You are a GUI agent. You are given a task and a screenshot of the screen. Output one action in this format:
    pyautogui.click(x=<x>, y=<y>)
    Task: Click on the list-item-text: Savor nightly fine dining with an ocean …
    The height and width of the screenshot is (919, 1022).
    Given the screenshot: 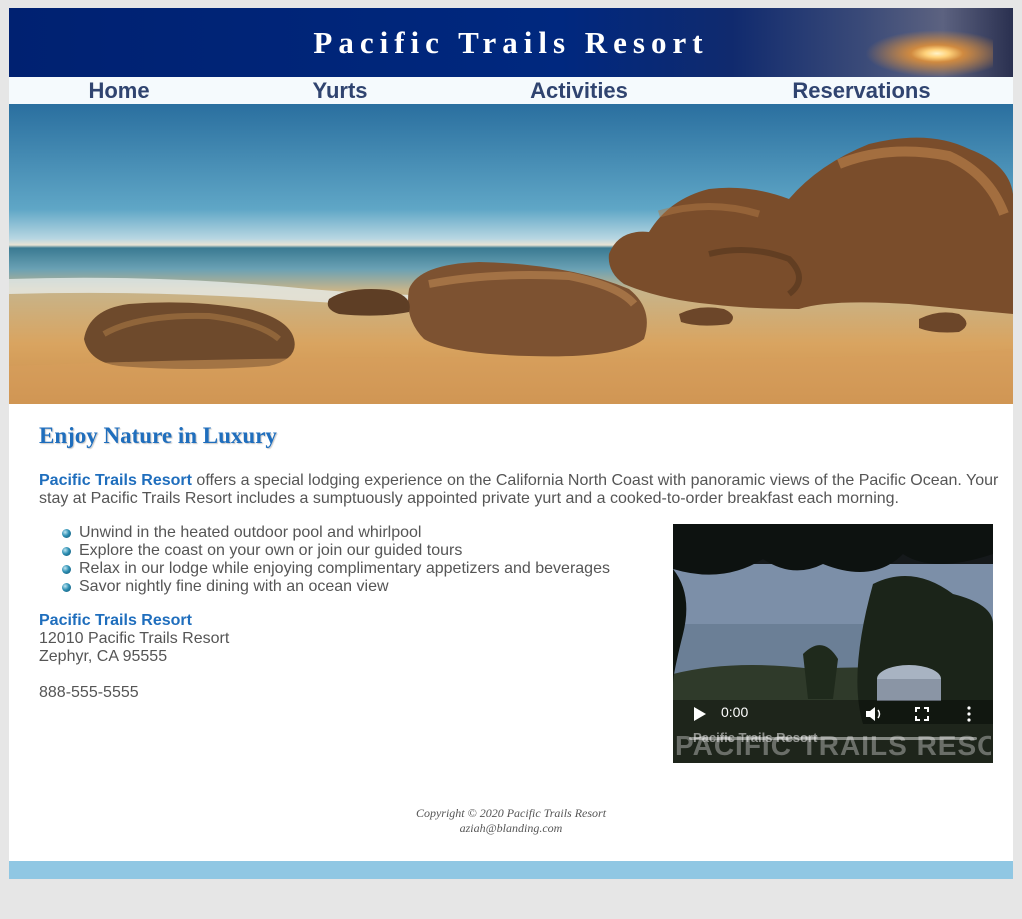 What is the action you would take?
    pyautogui.click(x=234, y=586)
    